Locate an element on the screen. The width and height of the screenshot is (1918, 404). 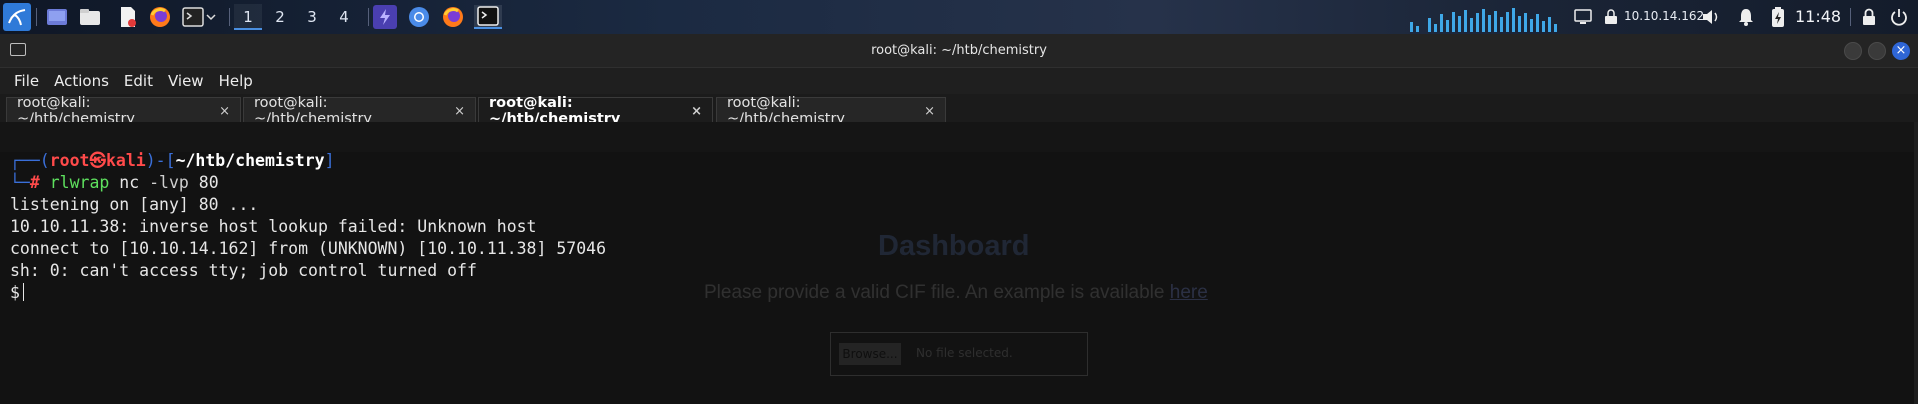
prompt-decoration: )-[ is located at coordinates (160, 160).